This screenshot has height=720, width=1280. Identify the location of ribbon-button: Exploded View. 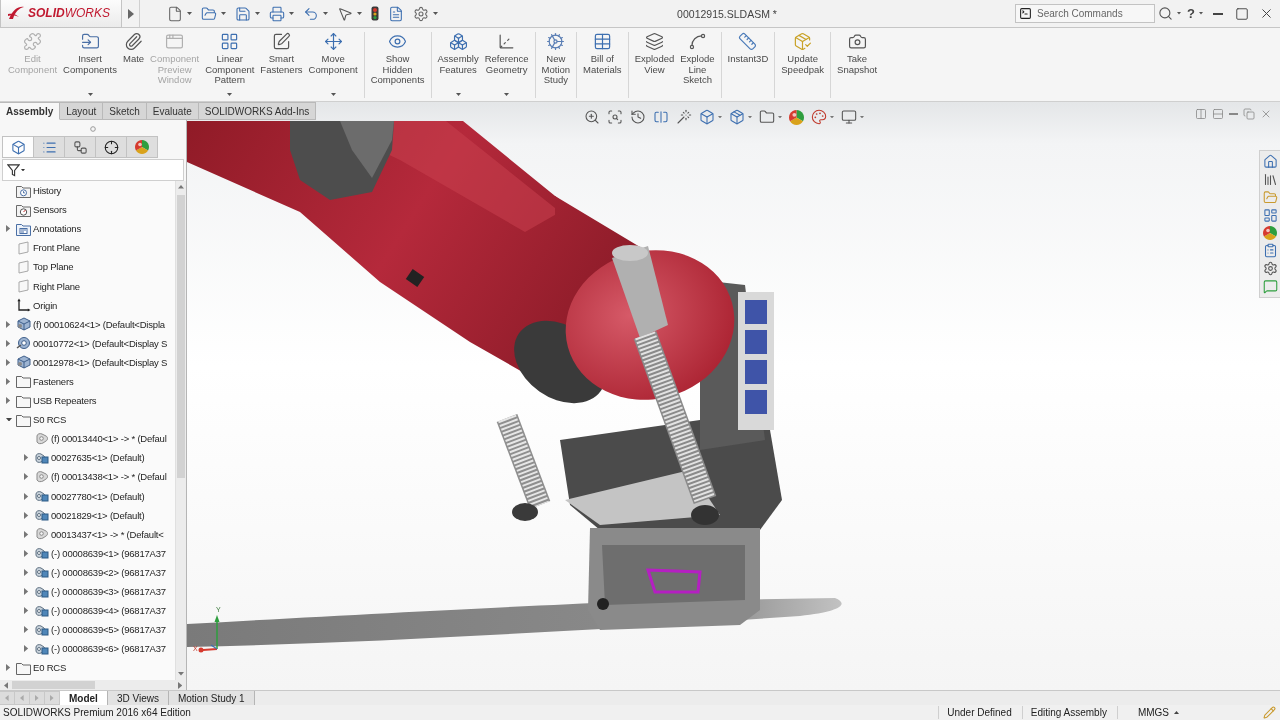
(654, 65).